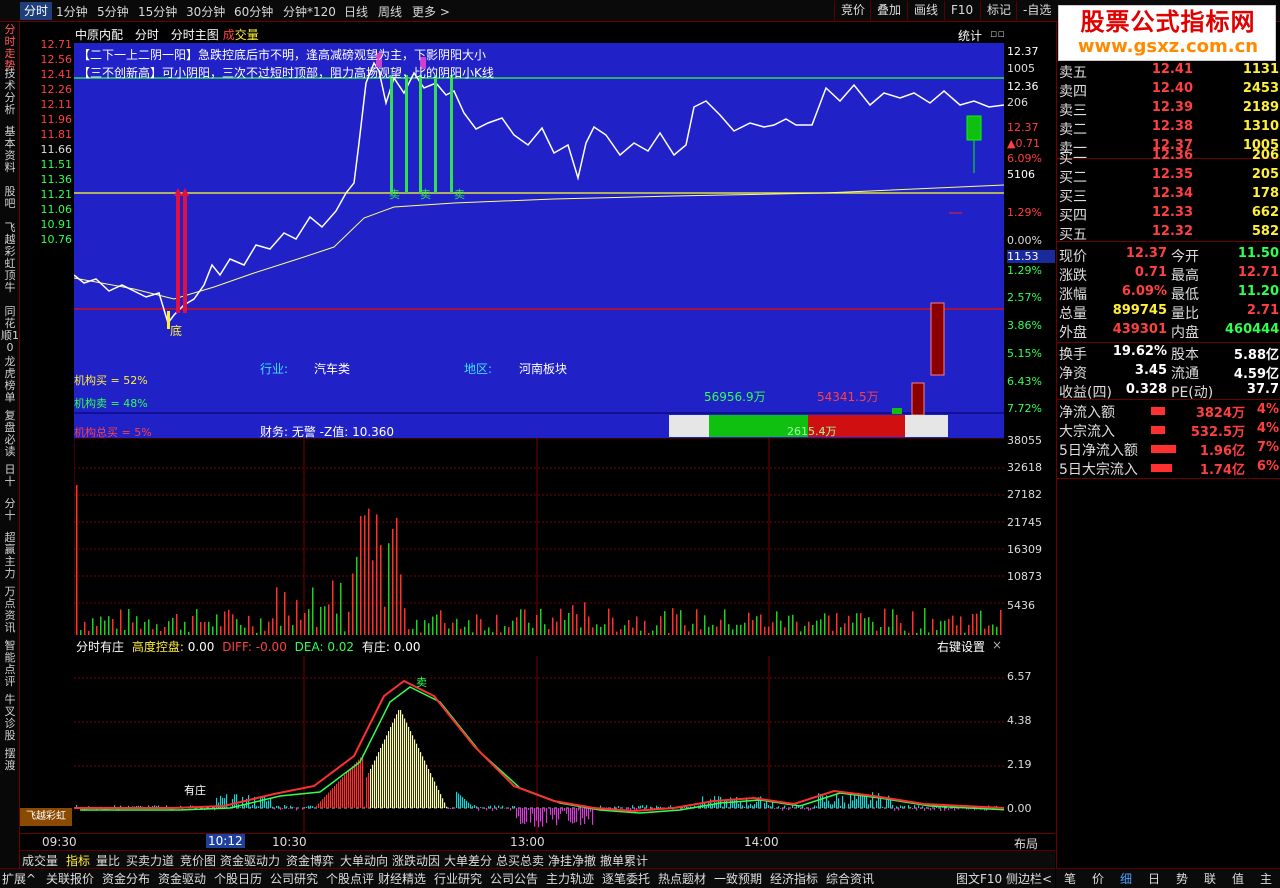 This screenshot has width=1280, height=888. Describe the element at coordinates (1168, 878) in the screenshot. I see `right-bottom-tabs: 笔价细日势联值主` at that location.